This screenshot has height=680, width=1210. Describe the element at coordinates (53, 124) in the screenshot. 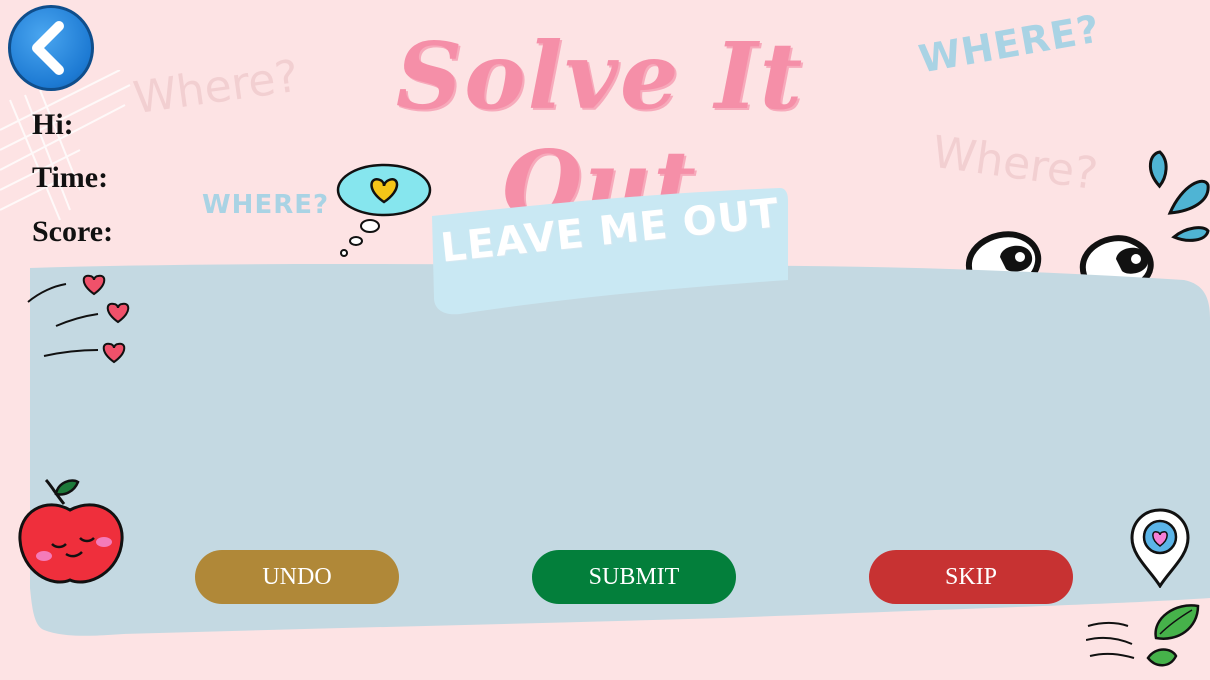

I see `hi-label: Hi:` at that location.